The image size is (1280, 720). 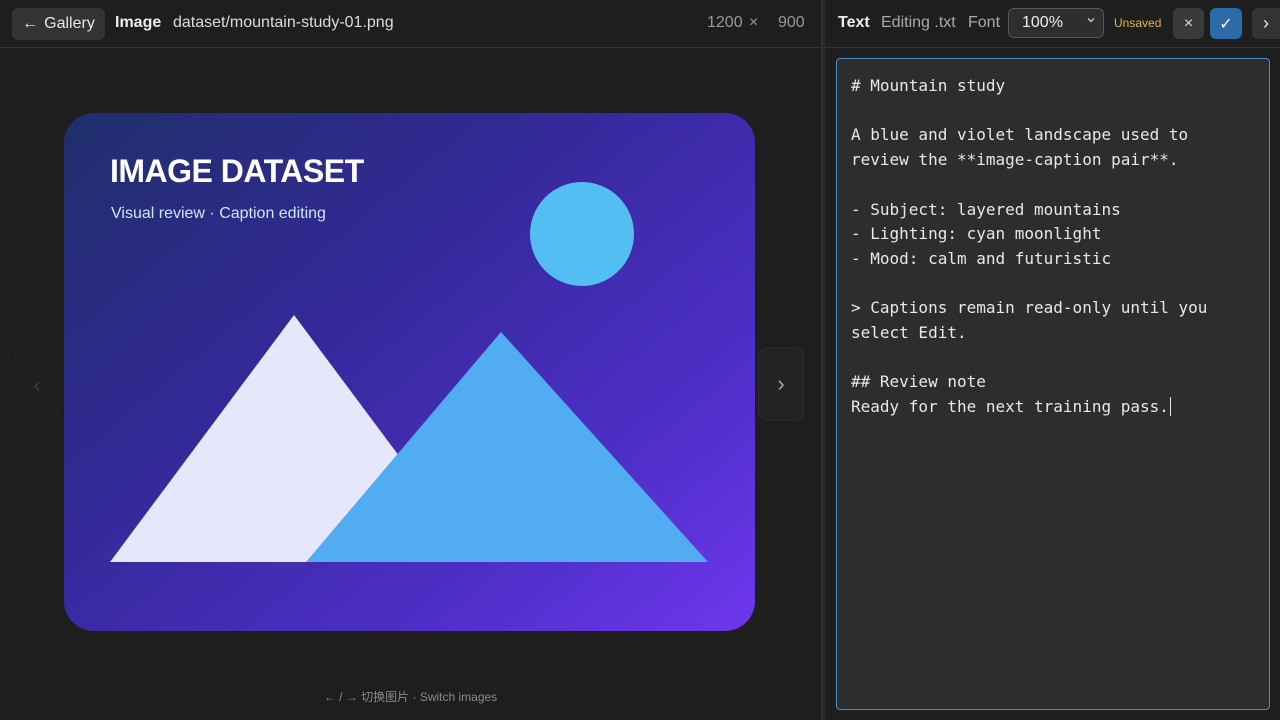 What do you see at coordinates (138, 22) in the screenshot?
I see `section-title: Image` at bounding box center [138, 22].